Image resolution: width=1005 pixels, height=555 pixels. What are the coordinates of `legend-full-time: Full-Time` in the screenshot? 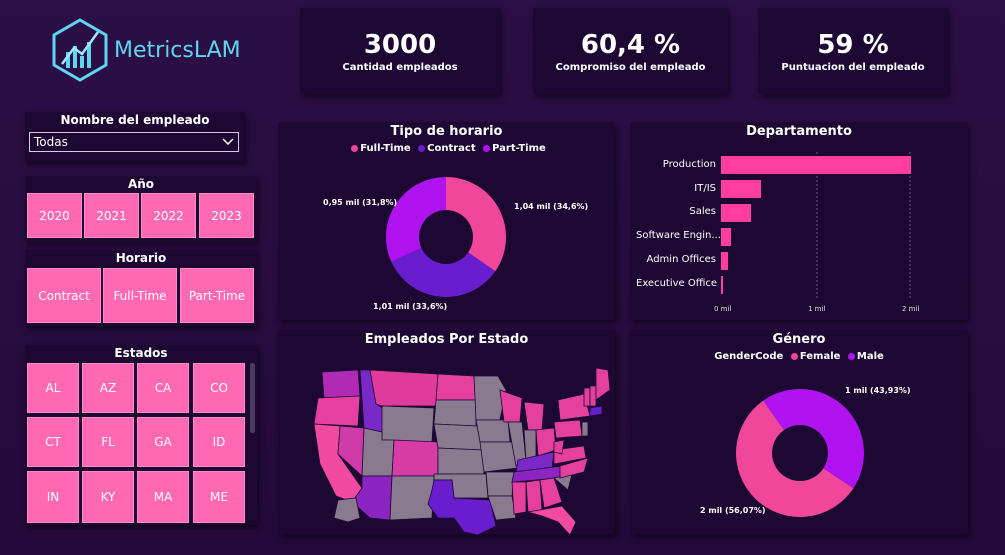 It's located at (385, 148).